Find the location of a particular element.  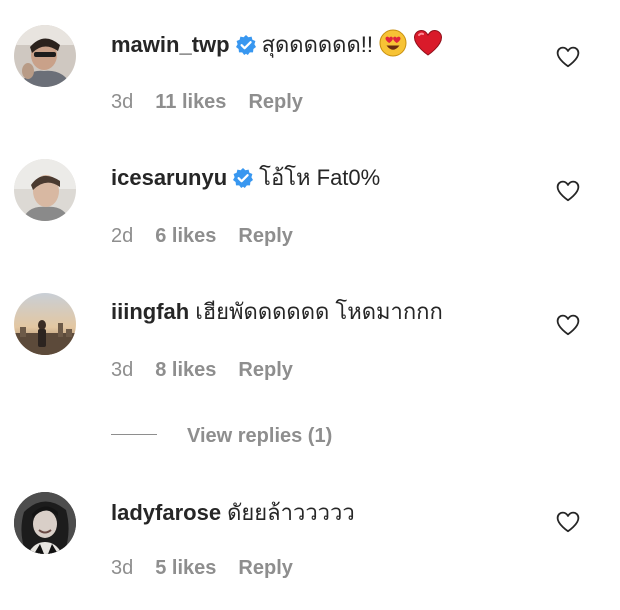

comment-line: iiingfah เฮียพัดดดดดด โหดมากกก is located at coordinates (277, 312).